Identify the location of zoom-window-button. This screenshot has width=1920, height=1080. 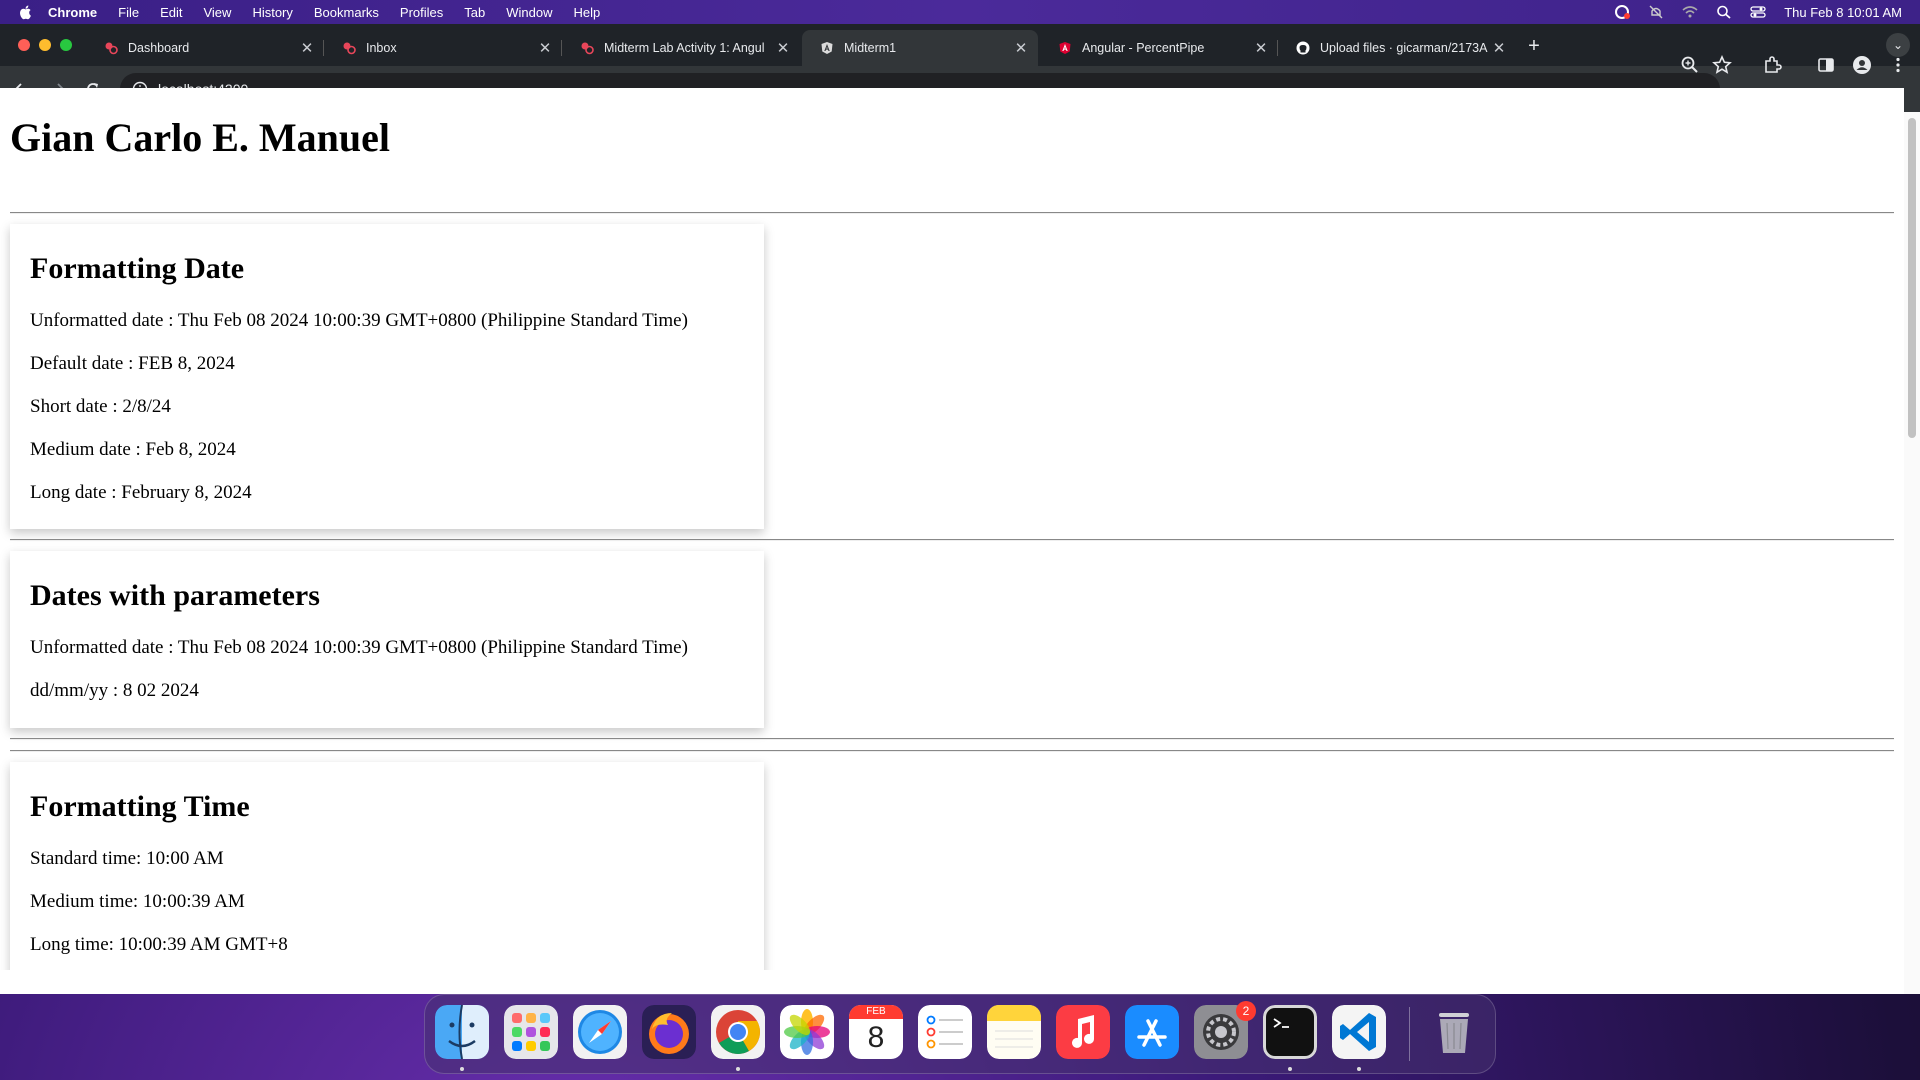
(66, 45).